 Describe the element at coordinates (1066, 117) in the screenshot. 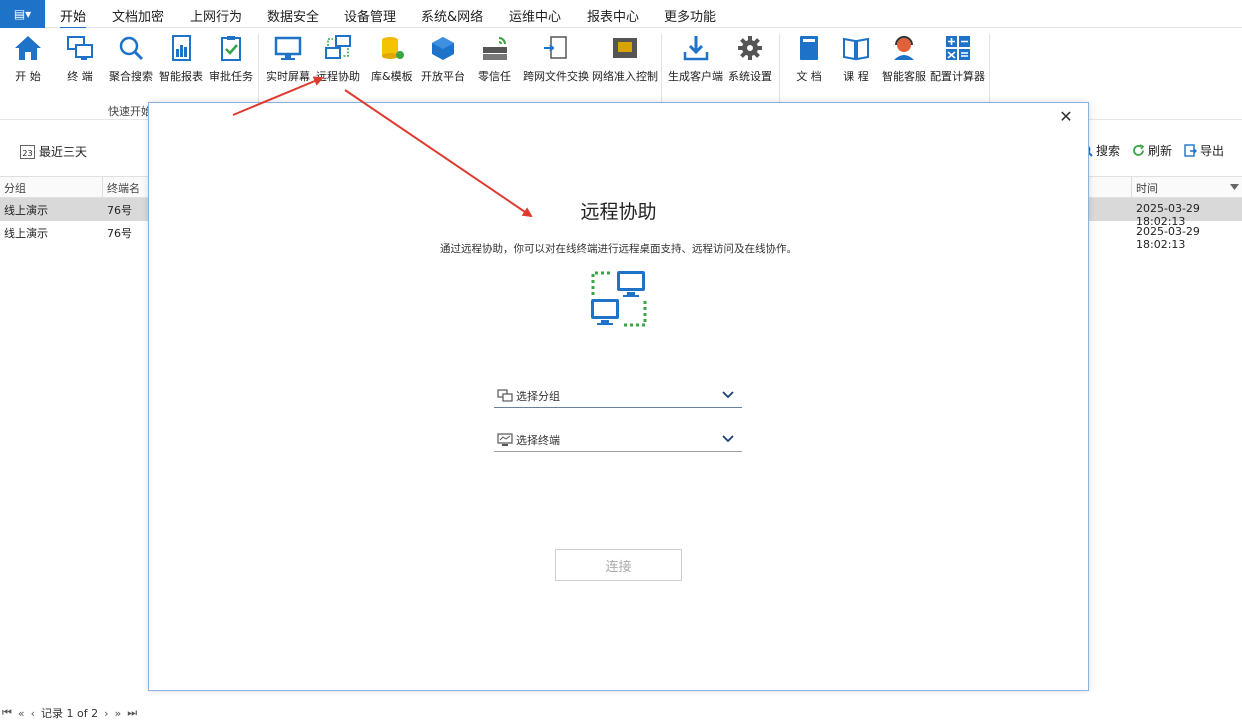

I see `close-icon: ✕` at that location.